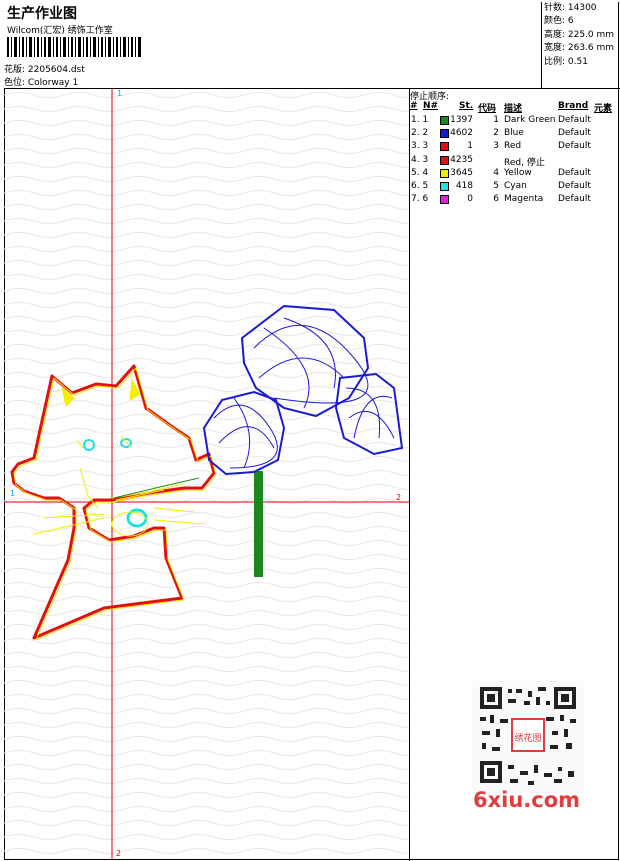  What do you see at coordinates (461, 120) in the screenshot?
I see `row-stitches: 1397` at bounding box center [461, 120].